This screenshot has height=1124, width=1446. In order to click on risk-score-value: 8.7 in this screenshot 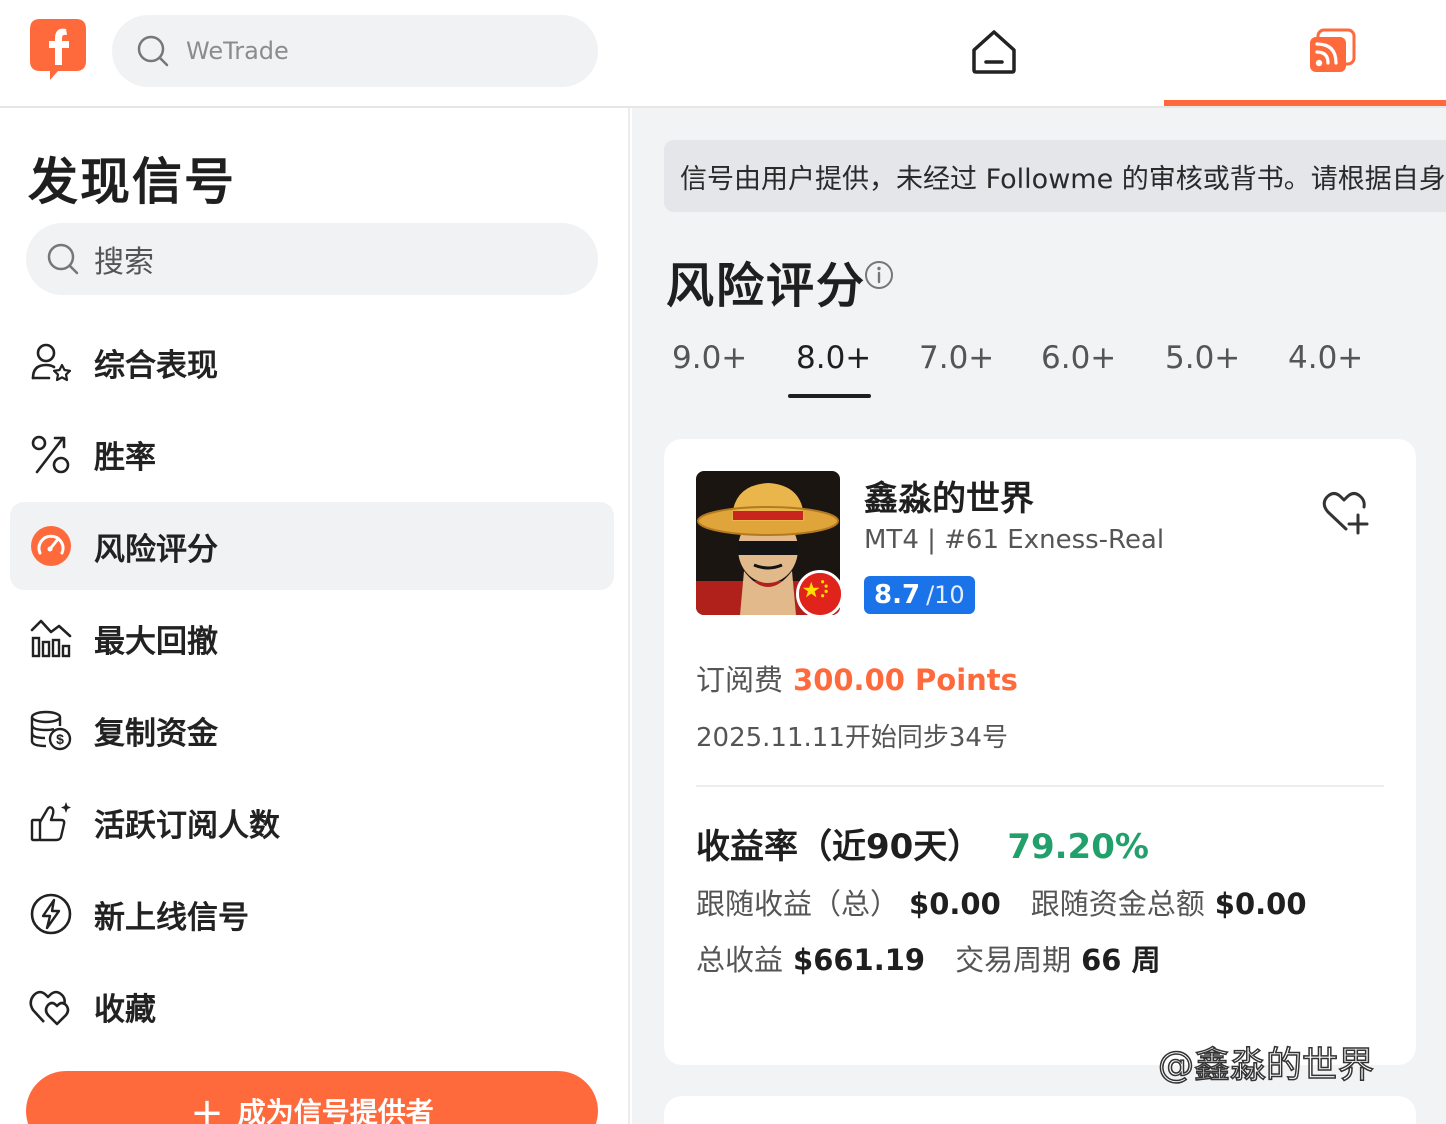, I will do `click(897, 595)`.